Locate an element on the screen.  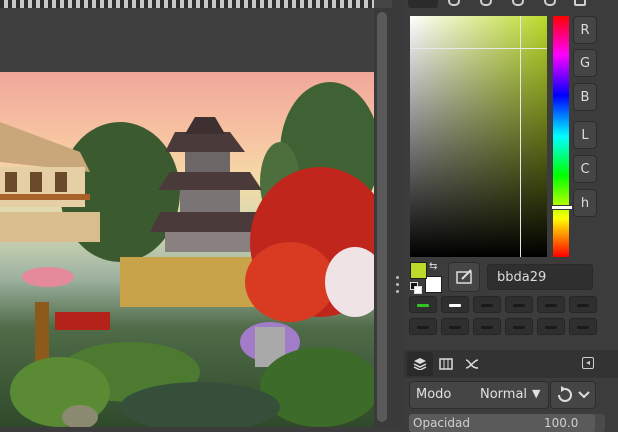
picker-crosshair-horizontal is located at coordinates (478, 48).